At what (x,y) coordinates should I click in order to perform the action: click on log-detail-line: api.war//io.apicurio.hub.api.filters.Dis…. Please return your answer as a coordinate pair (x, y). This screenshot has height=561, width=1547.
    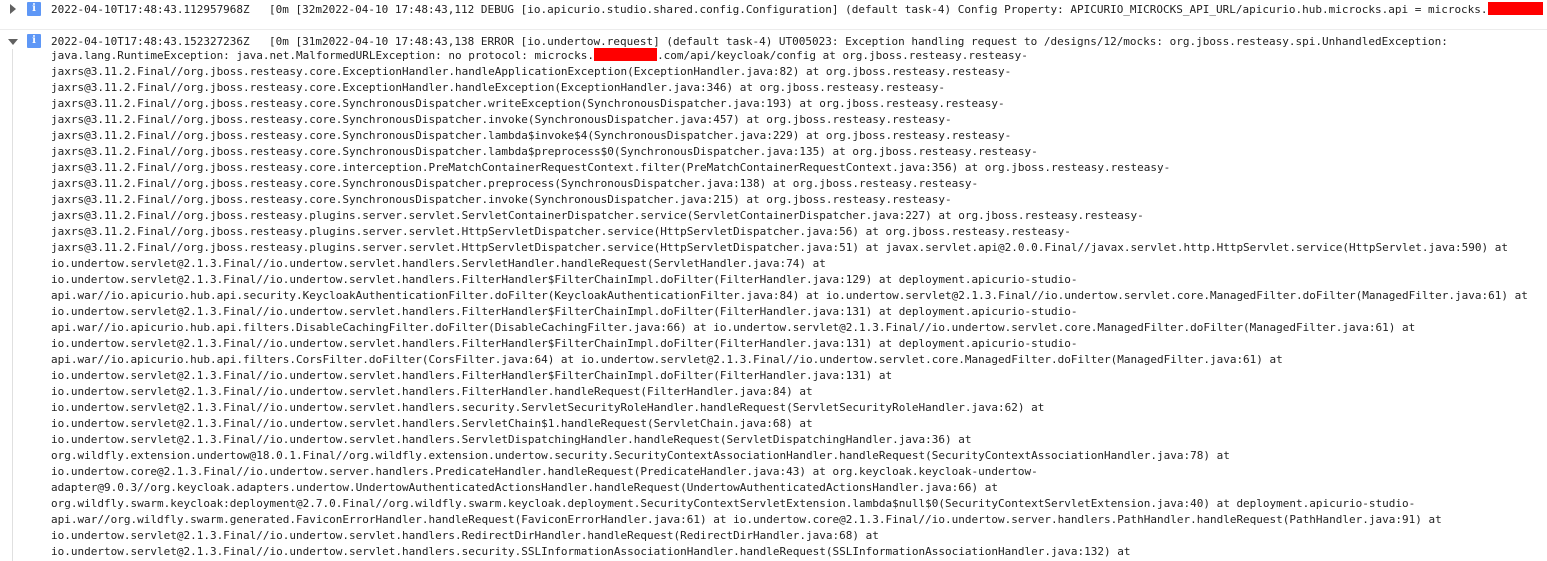
    Looking at the image, I should click on (733, 327).